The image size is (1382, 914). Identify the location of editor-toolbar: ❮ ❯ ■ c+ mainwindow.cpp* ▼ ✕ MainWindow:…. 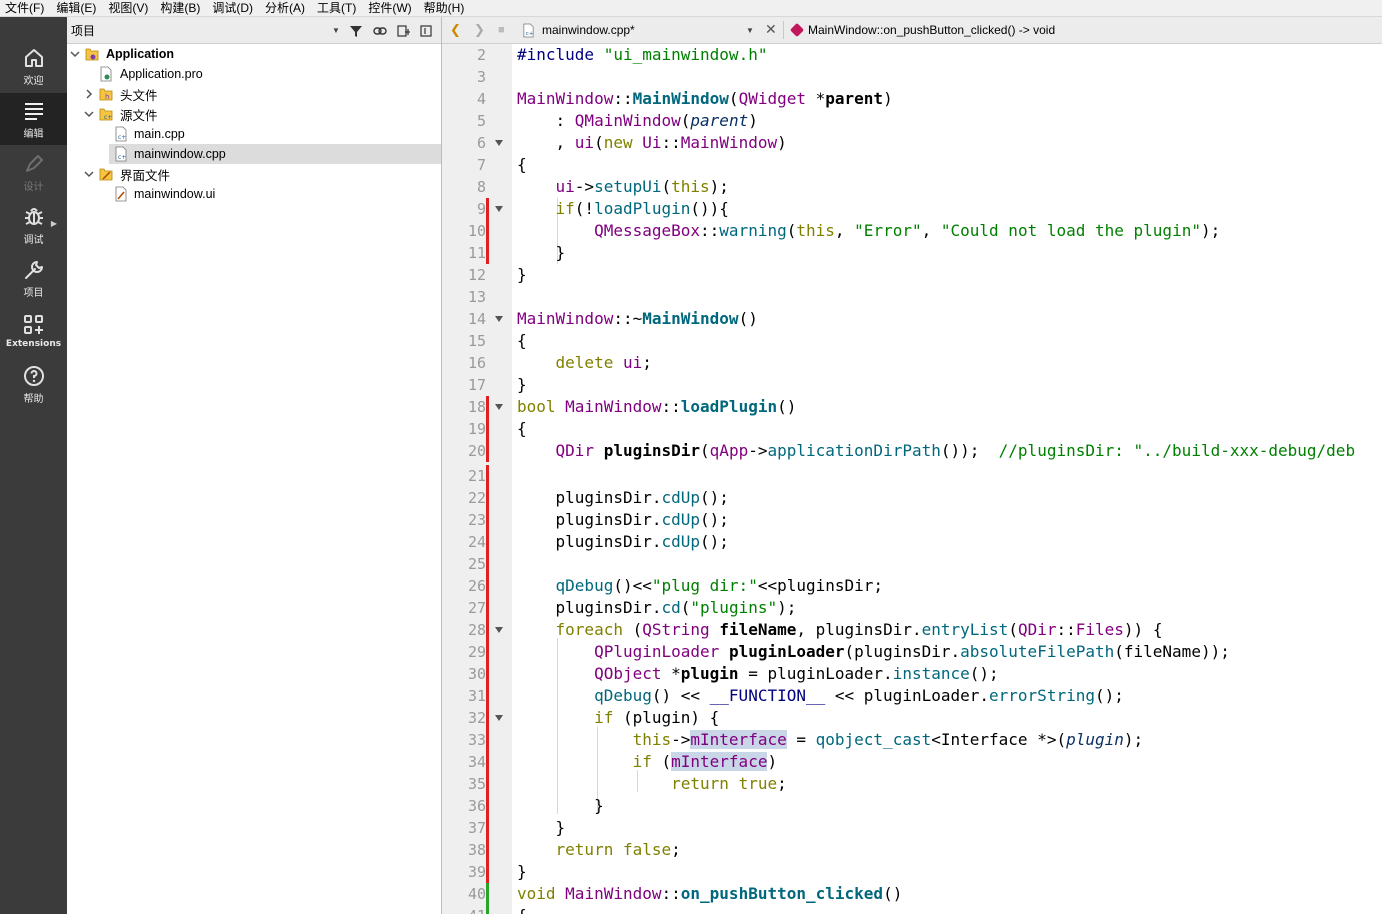
(912, 30).